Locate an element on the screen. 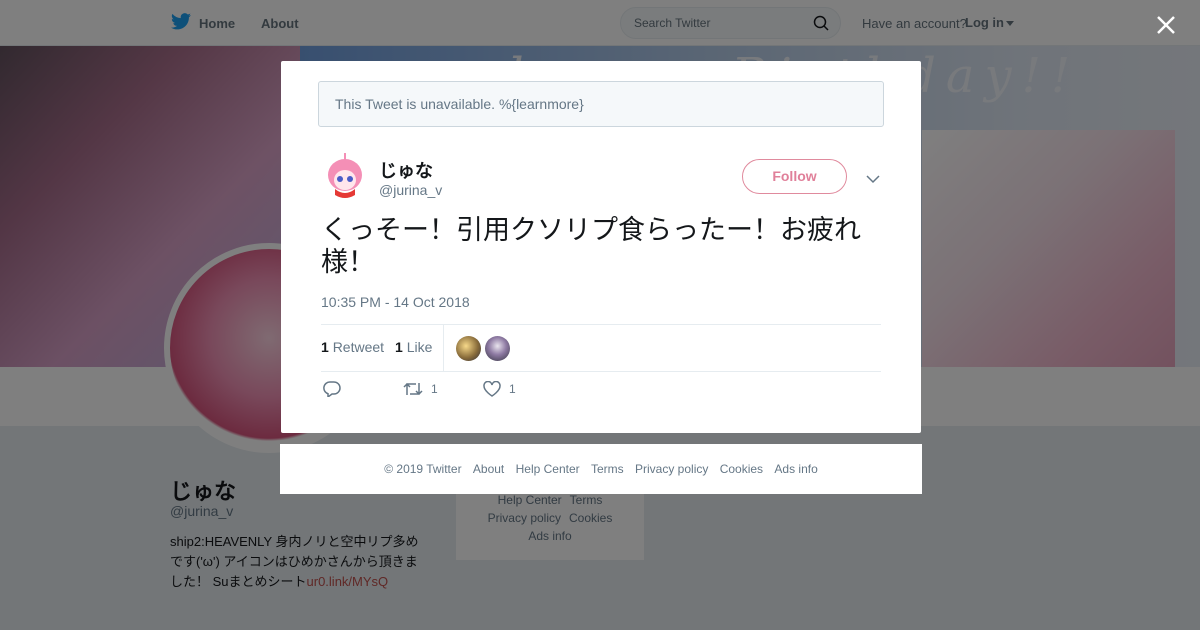 The image size is (1200, 630). footer-help-center-link: Help Center is located at coordinates (548, 469).